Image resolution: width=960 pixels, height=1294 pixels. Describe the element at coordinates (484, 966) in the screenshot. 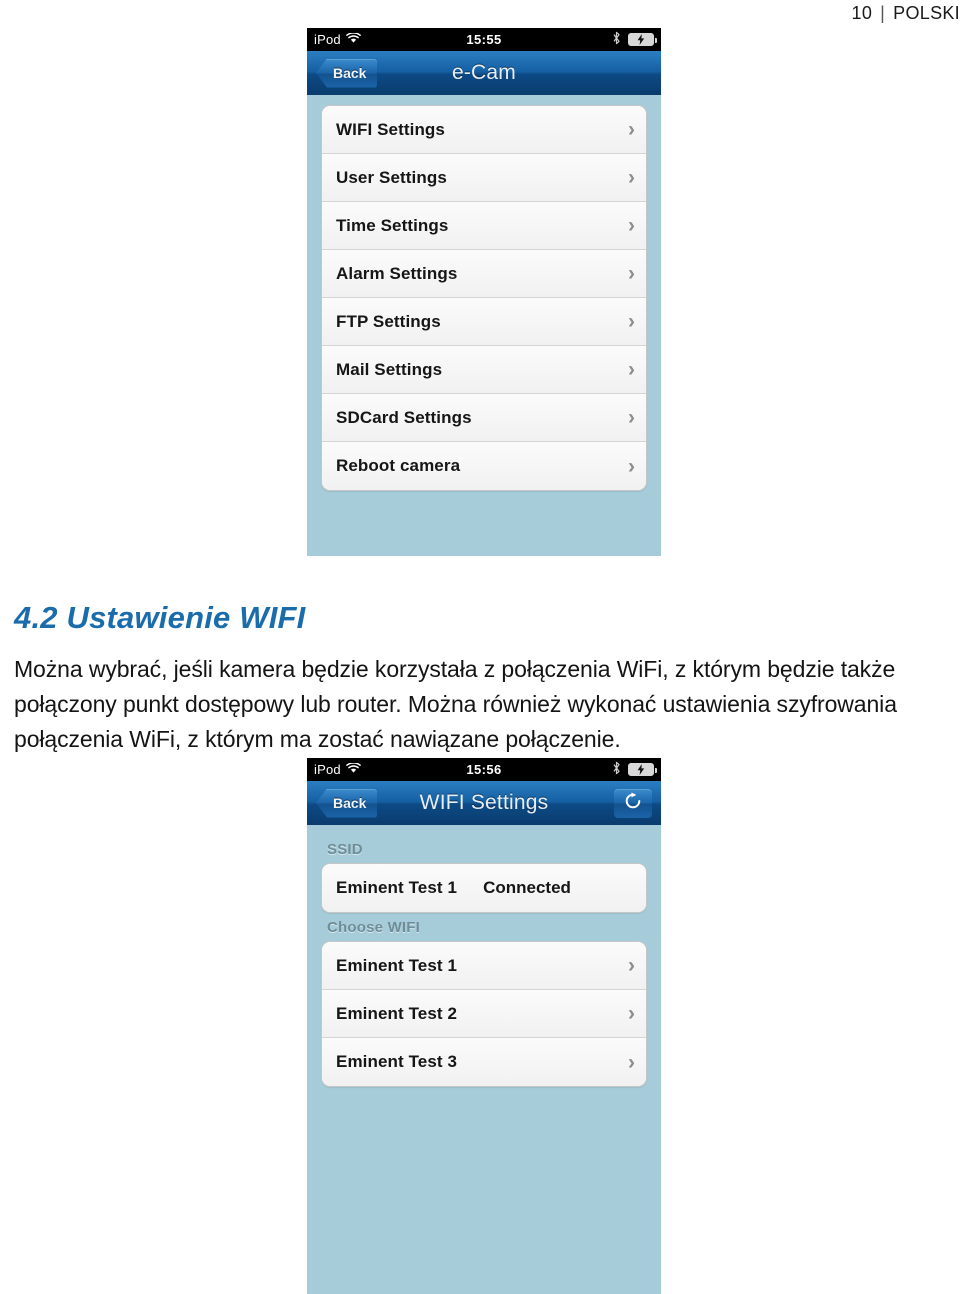

I see `wifi-network-row: Eminent Test 1 ›` at that location.